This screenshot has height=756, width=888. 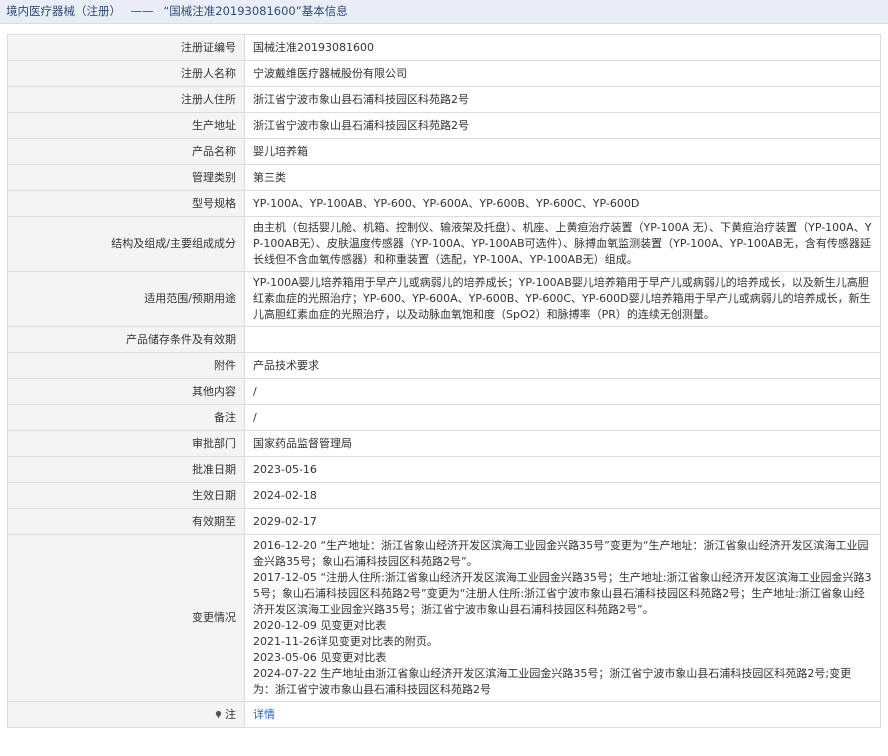 I want to click on row-value: 宁波戴维医疗器械股份有限公司, so click(x=562, y=73).